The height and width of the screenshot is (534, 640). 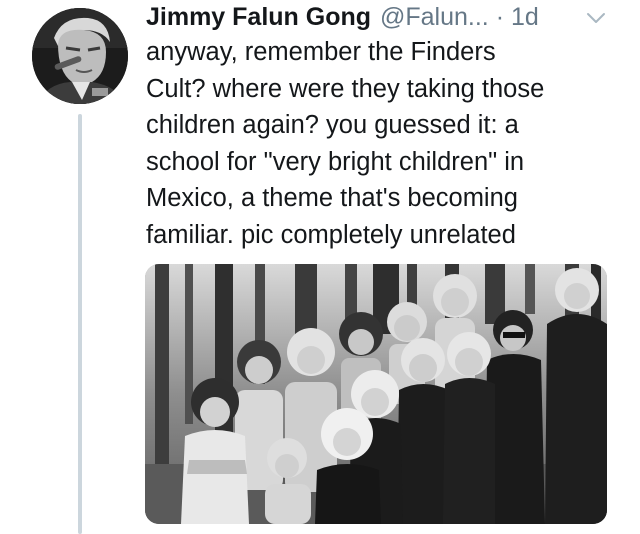 I want to click on tweet-text-line: familiar. pic completely unrelated, so click(x=331, y=234).